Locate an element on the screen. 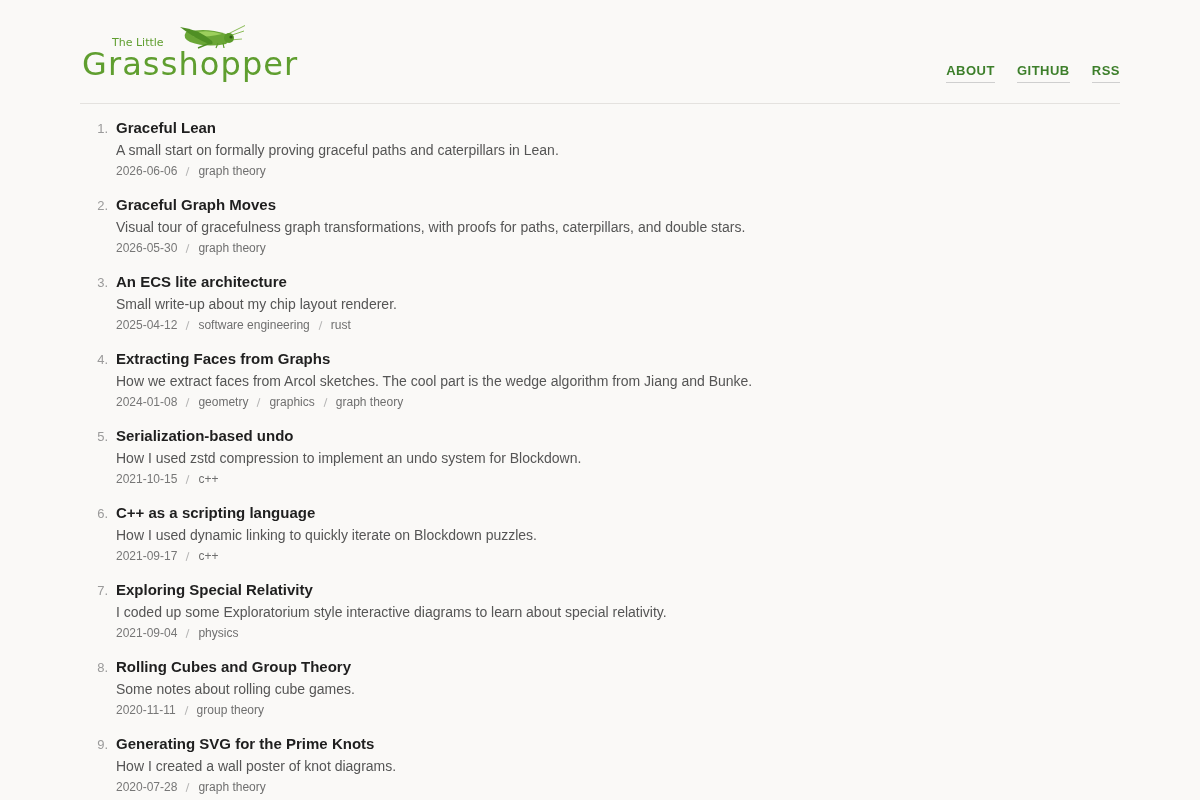  post-summary: Small write-up about my chip layout renderer. is located at coordinates (256, 304).